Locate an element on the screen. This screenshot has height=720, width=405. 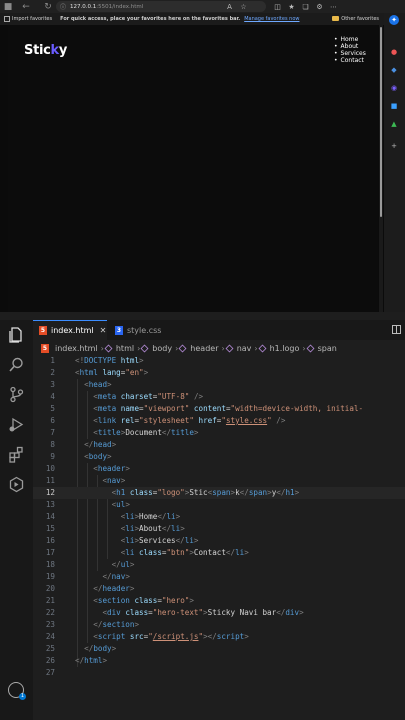
shopping-icon: ● is located at coordinates (394, 52).